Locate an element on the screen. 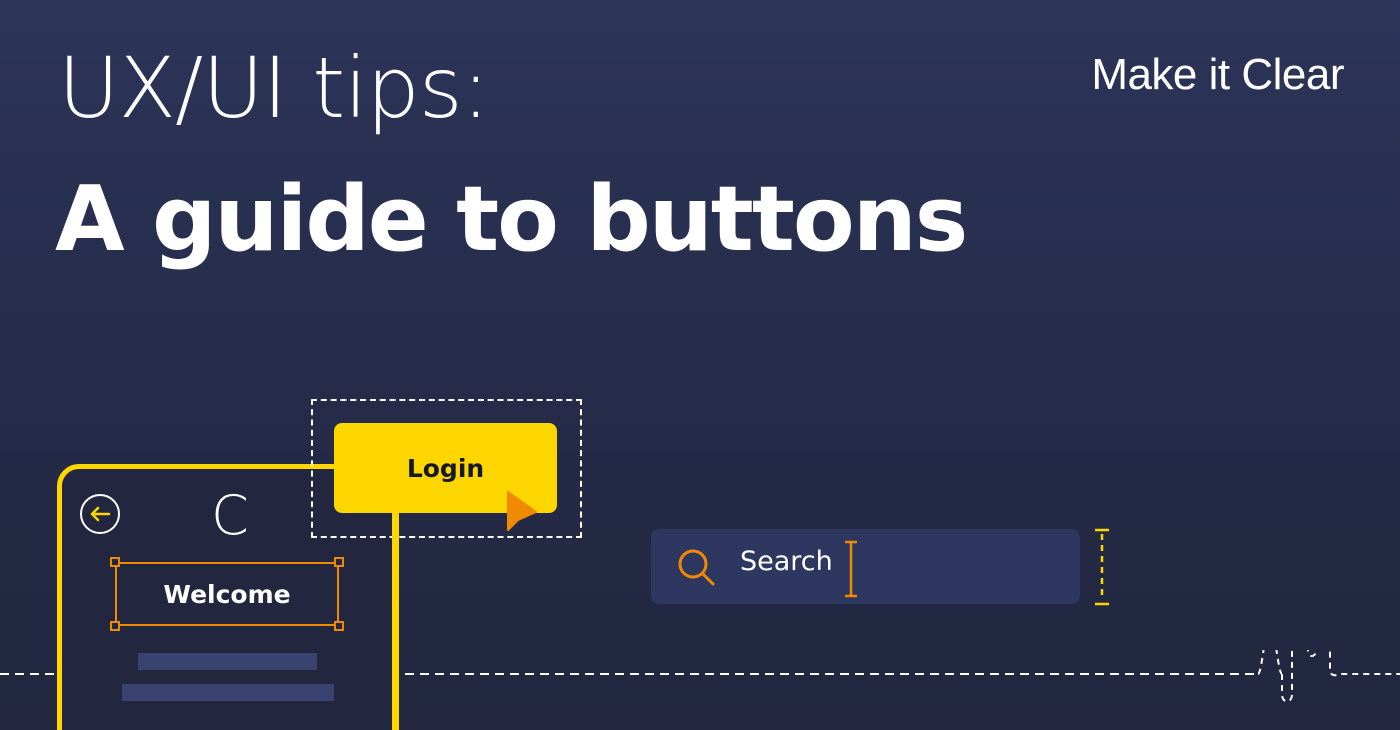 This screenshot has height=730, width=1400. height-dimension-marker is located at coordinates (1102, 567).